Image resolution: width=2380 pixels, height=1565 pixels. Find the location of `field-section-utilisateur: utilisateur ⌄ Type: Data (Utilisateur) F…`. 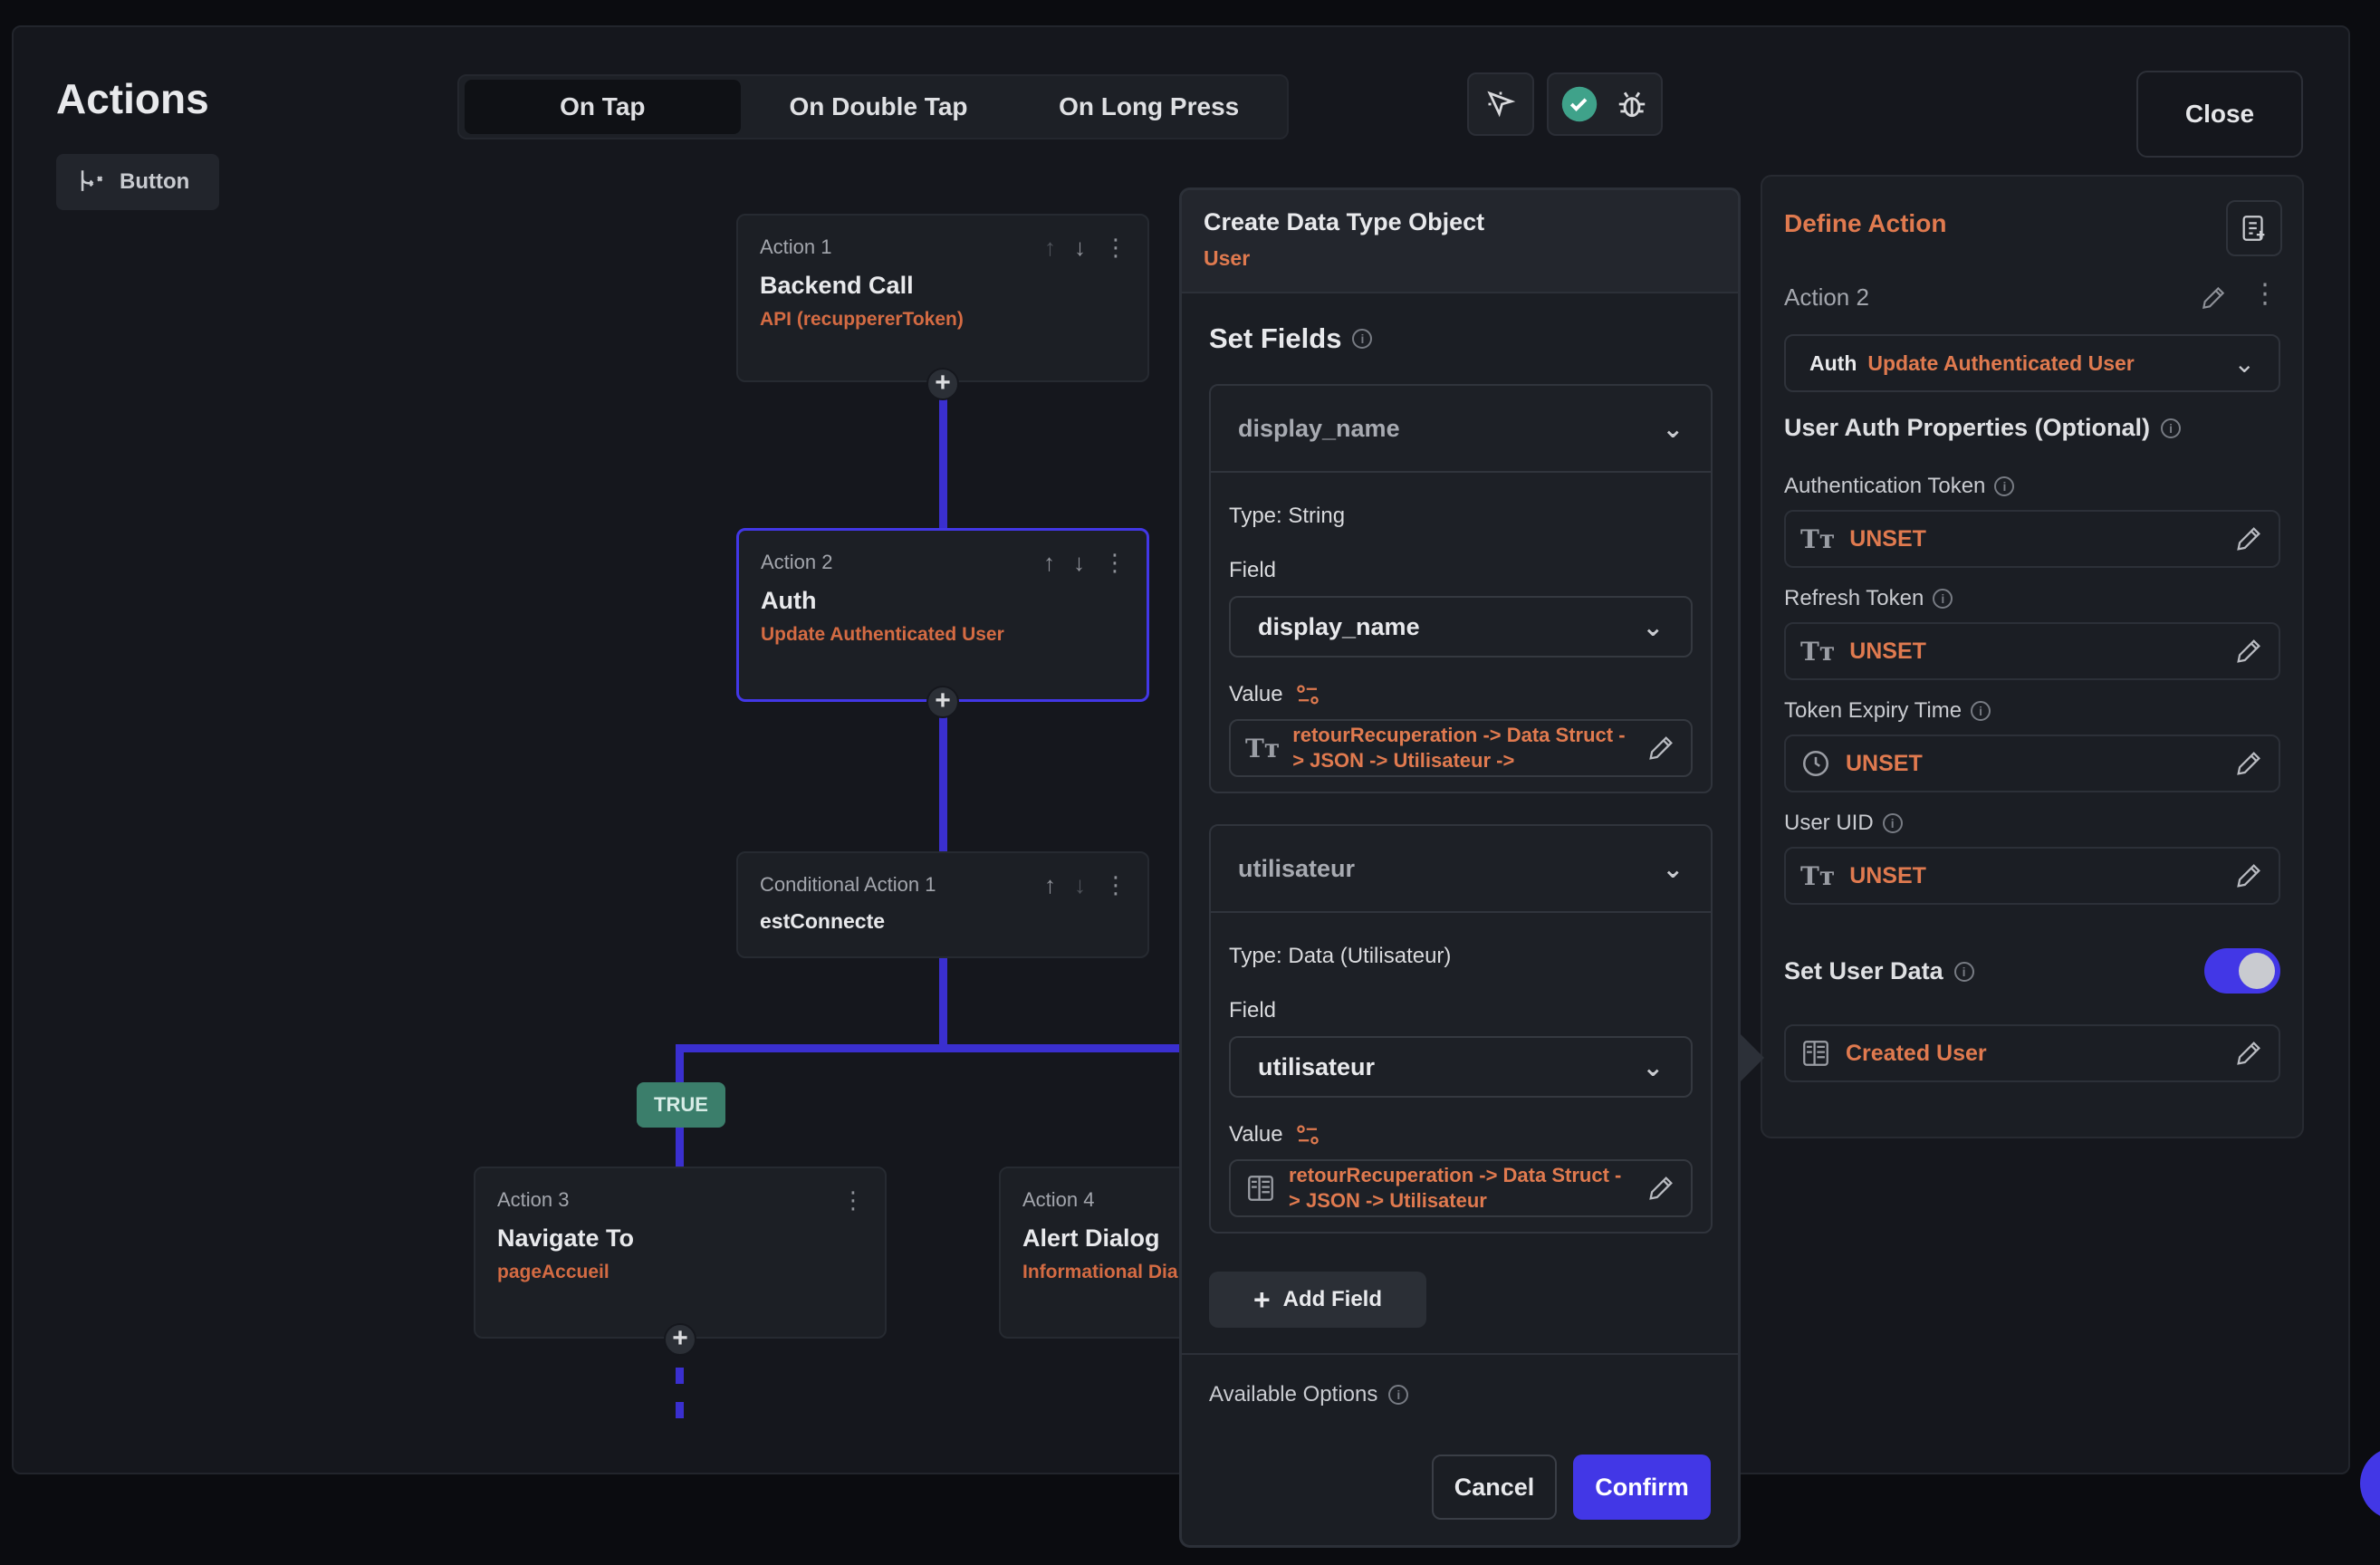

field-section-utilisateur: utilisateur ⌄ Type: Data (Utilisateur) F… is located at coordinates (1461, 1029).